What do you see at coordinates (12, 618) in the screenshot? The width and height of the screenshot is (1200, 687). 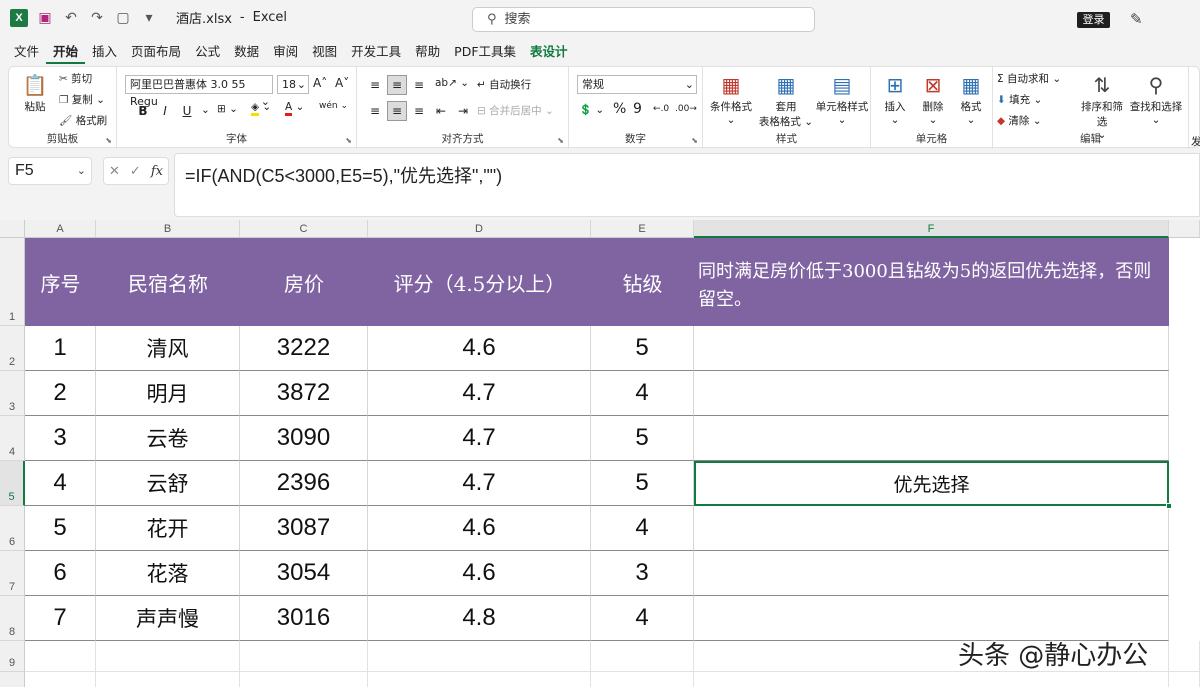 I see `row-header-8: 8` at bounding box center [12, 618].